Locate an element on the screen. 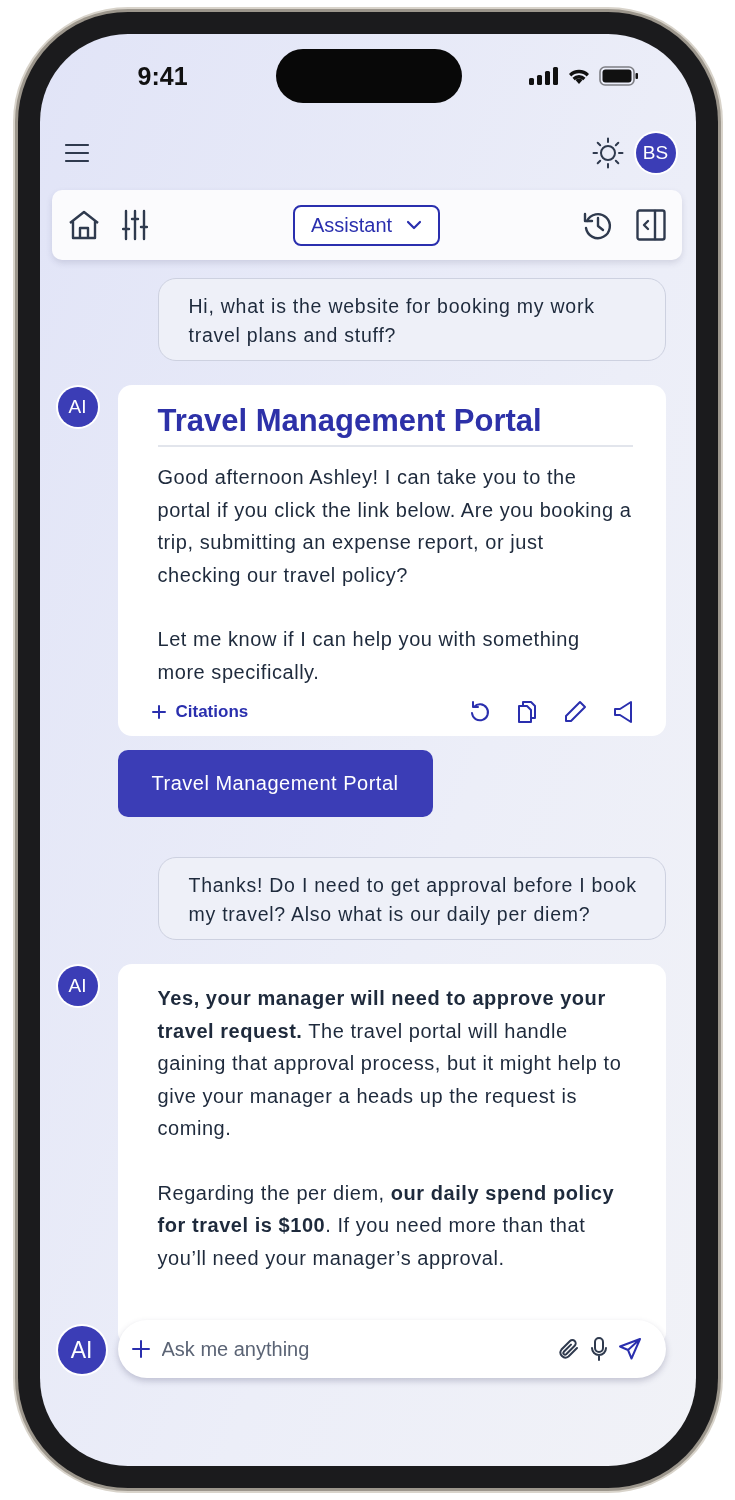 This screenshot has height=1500, width=735. response-paragraph: Yes, your manager will need to approve your travel request. The travel portal will handle gaining that approval process, but it might help to give your manager a heads up the request is coming. is located at coordinates (390, 1063).